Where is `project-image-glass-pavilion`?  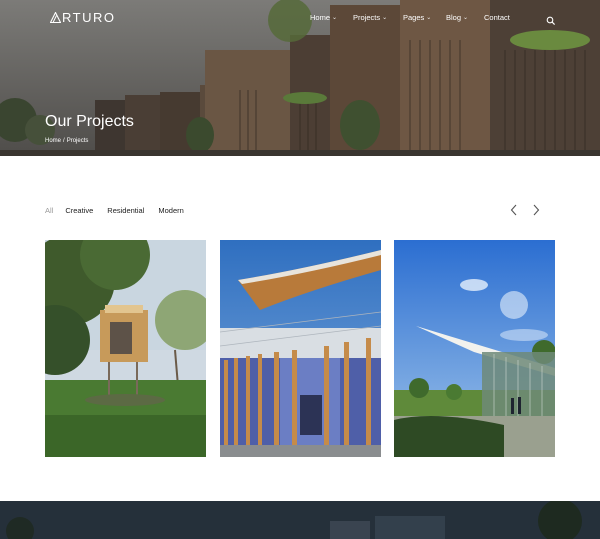 project-image-glass-pavilion is located at coordinates (474, 348).